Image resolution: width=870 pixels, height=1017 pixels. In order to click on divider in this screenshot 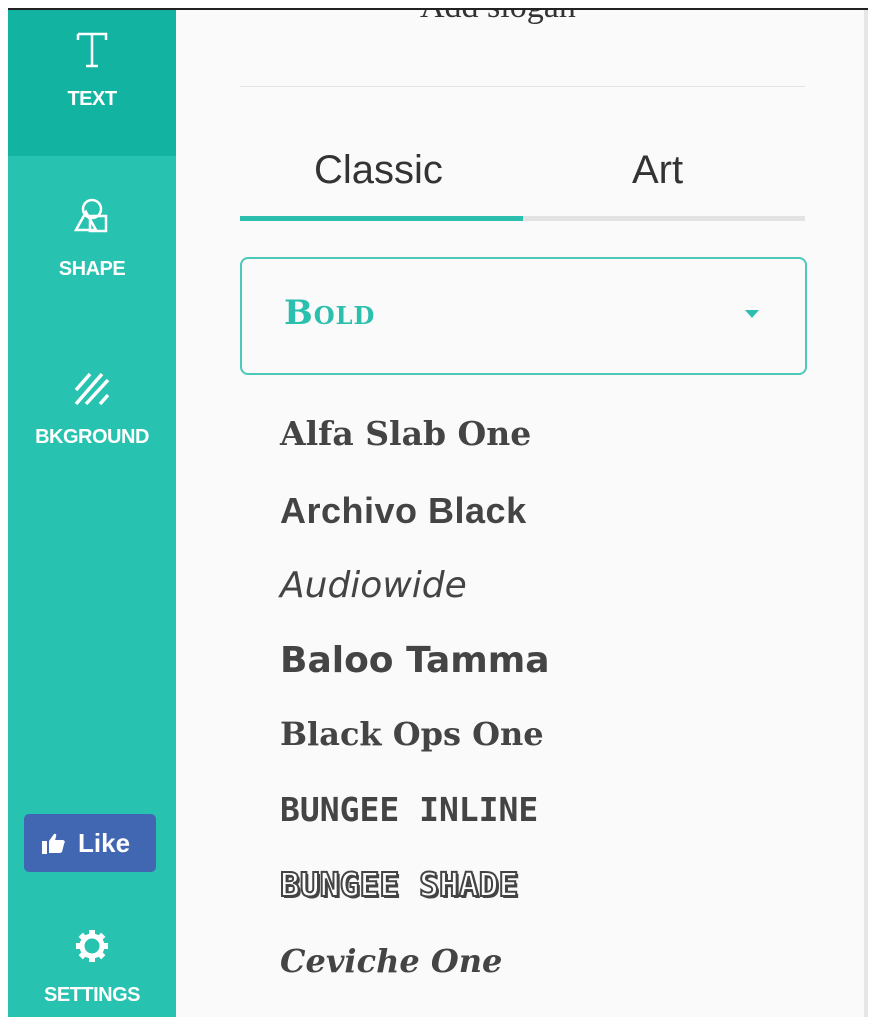, I will do `click(522, 86)`.